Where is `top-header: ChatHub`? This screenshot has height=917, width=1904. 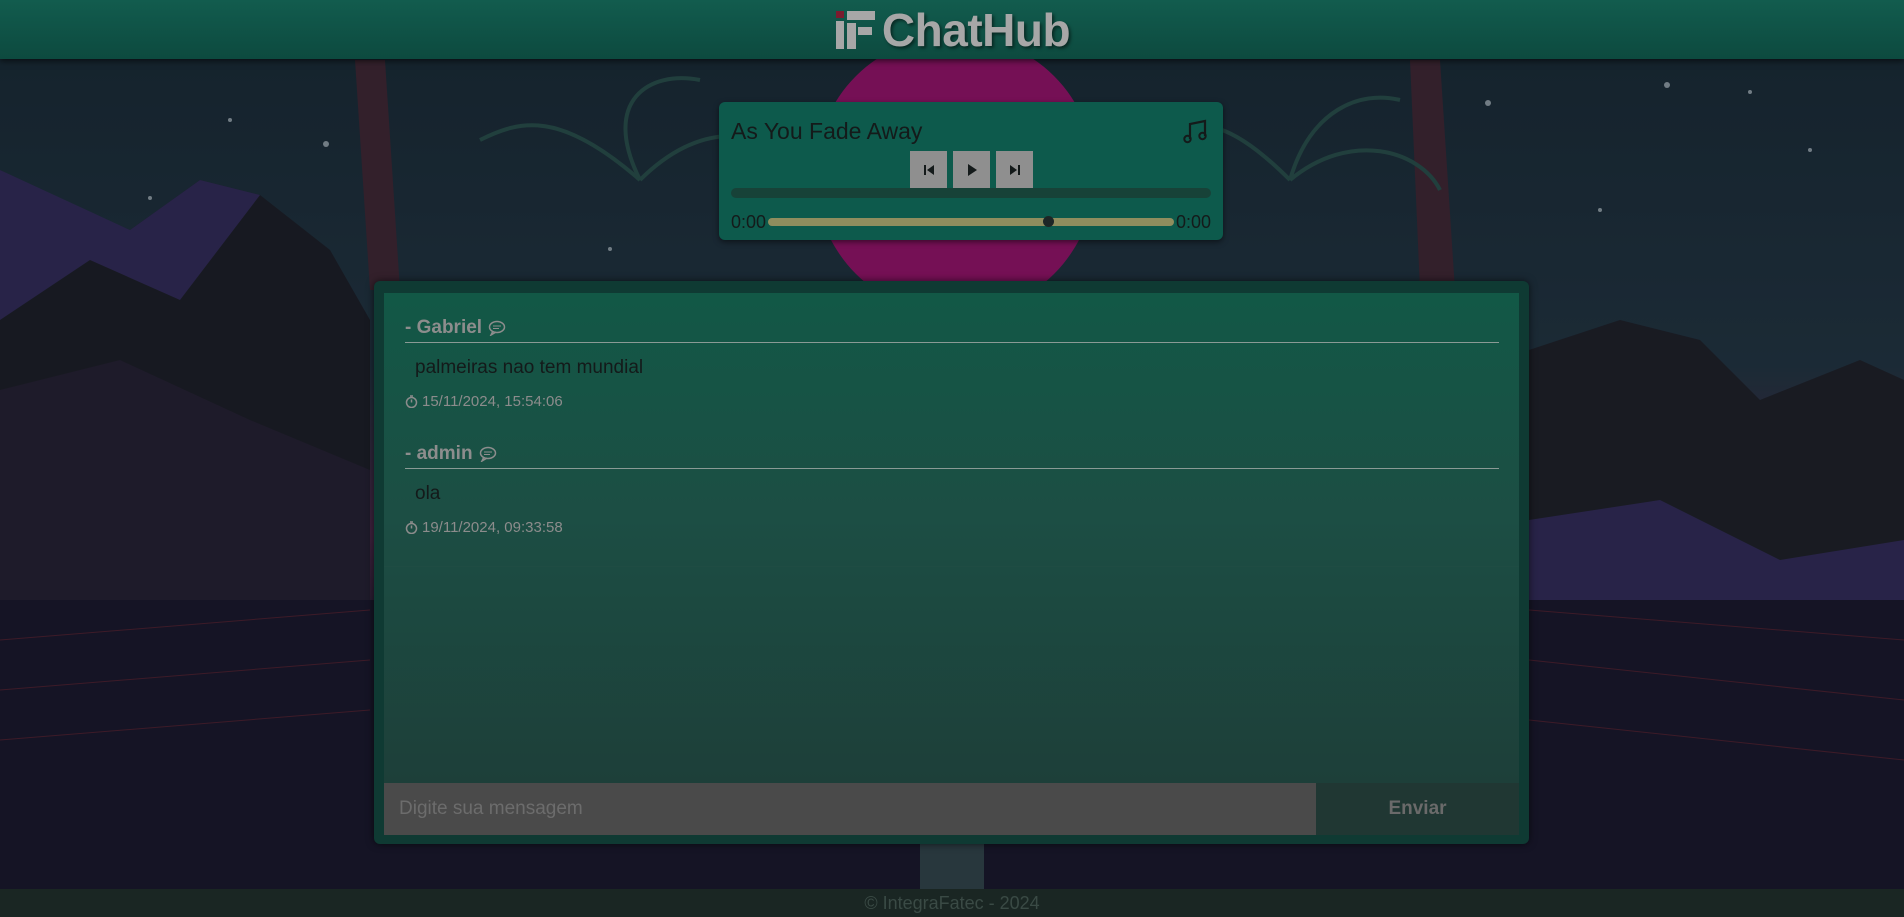
top-header: ChatHub is located at coordinates (952, 29).